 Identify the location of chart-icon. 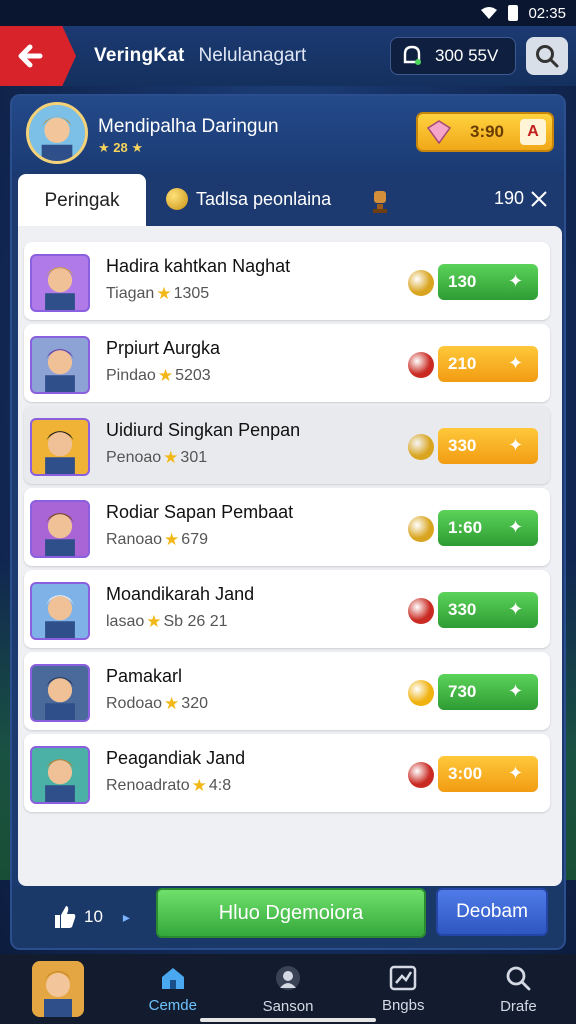
(403, 977).